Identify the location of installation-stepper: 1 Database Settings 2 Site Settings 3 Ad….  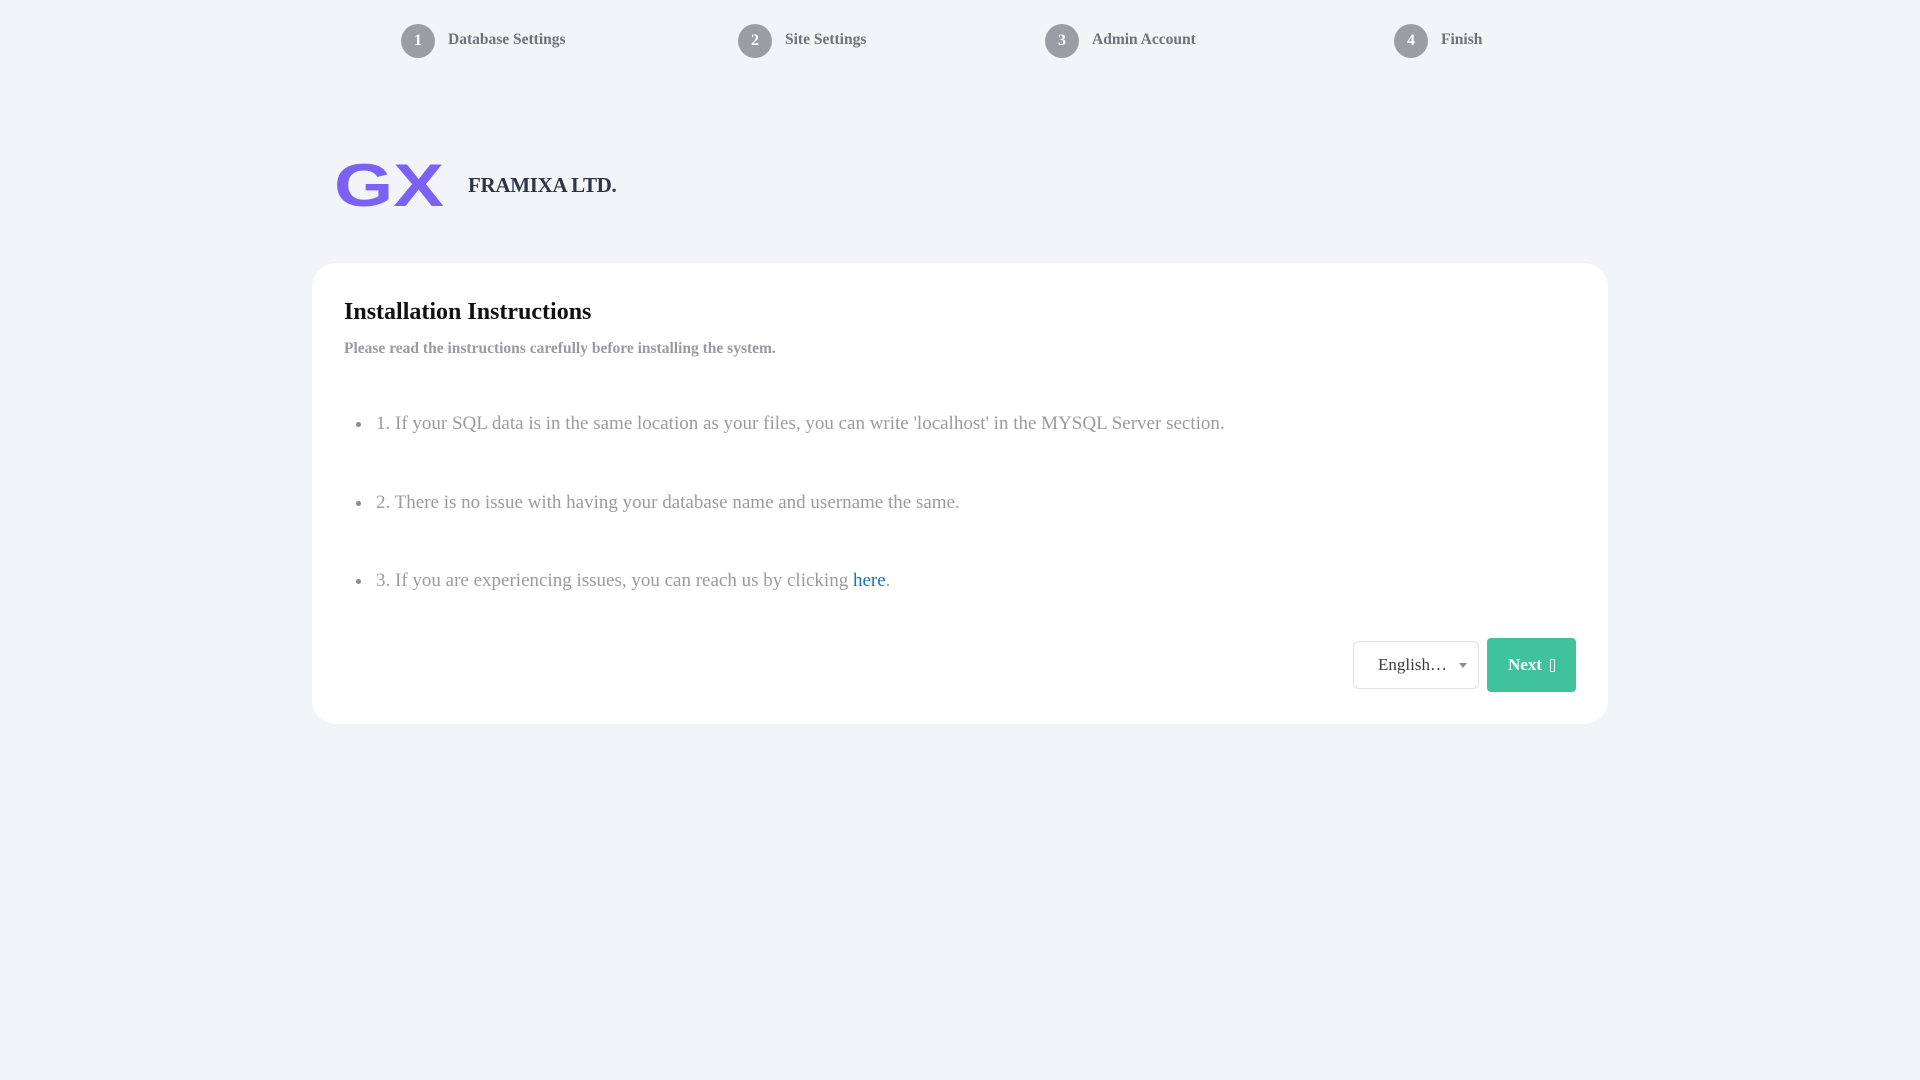
(960, 40).